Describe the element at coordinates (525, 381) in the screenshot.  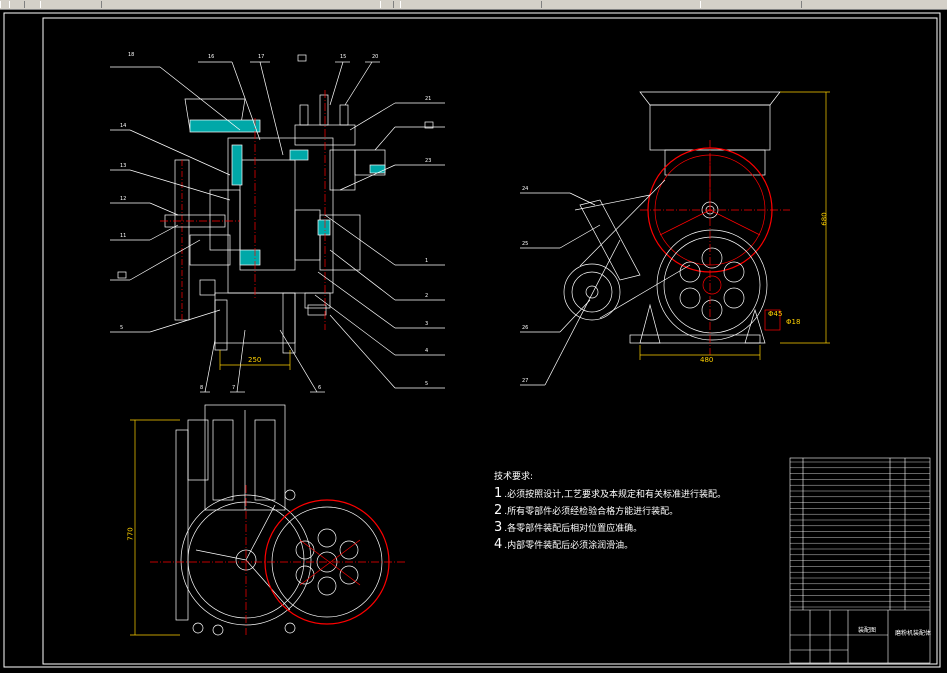
I see `part-label: 27` at that location.